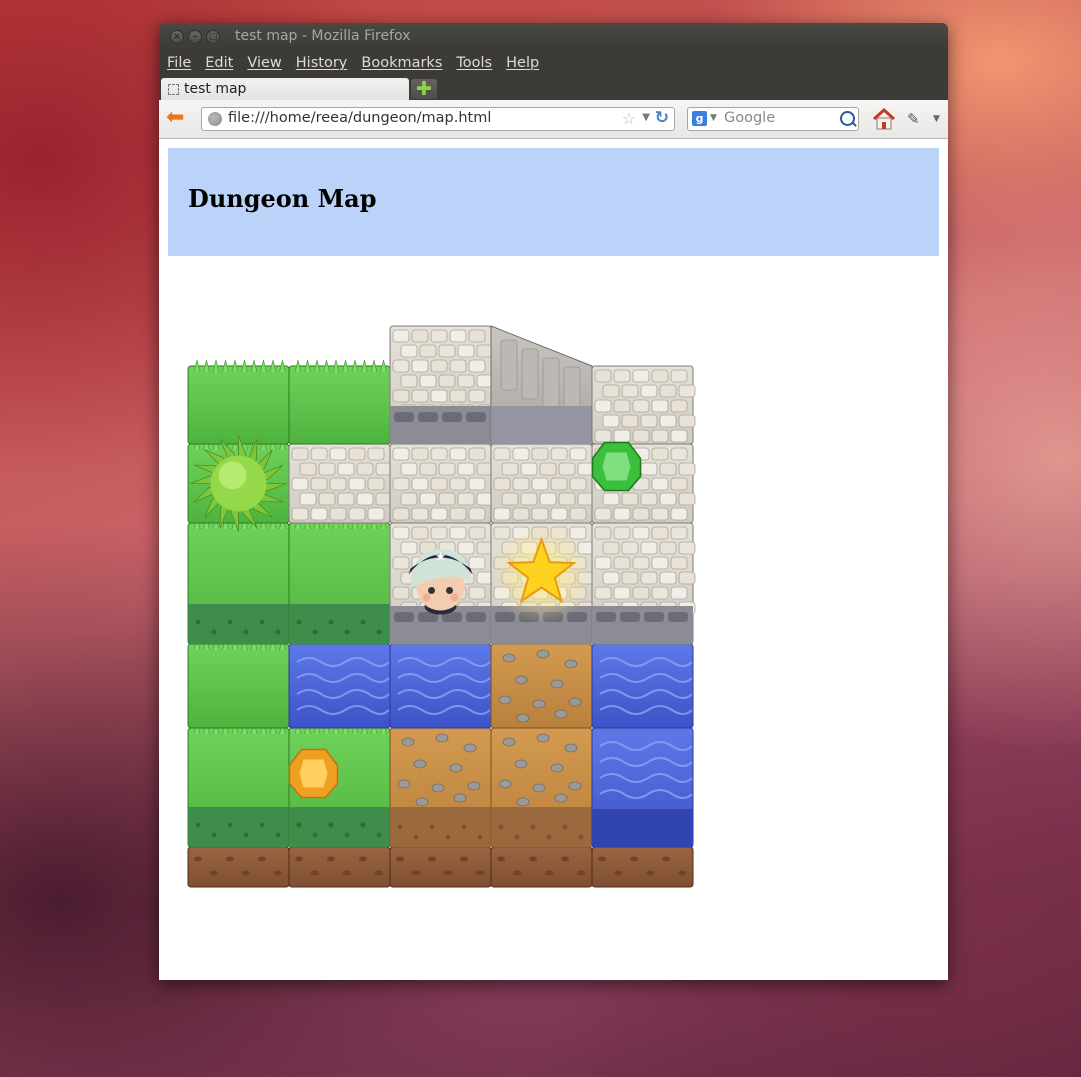 Image resolution: width=1081 pixels, height=1077 pixels. I want to click on new-tab-button: ✚, so click(424, 89).